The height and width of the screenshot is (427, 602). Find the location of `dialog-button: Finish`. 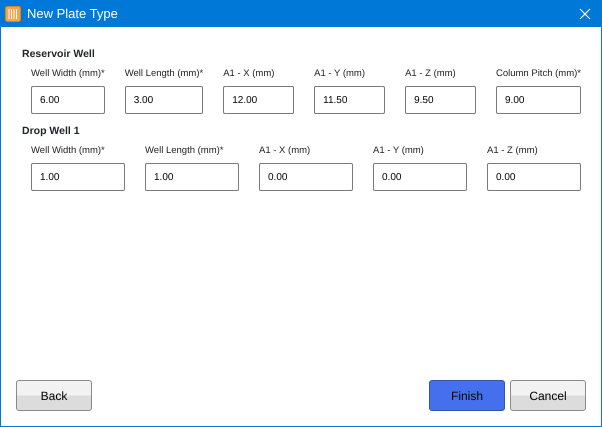

dialog-button: Finish is located at coordinates (467, 395).